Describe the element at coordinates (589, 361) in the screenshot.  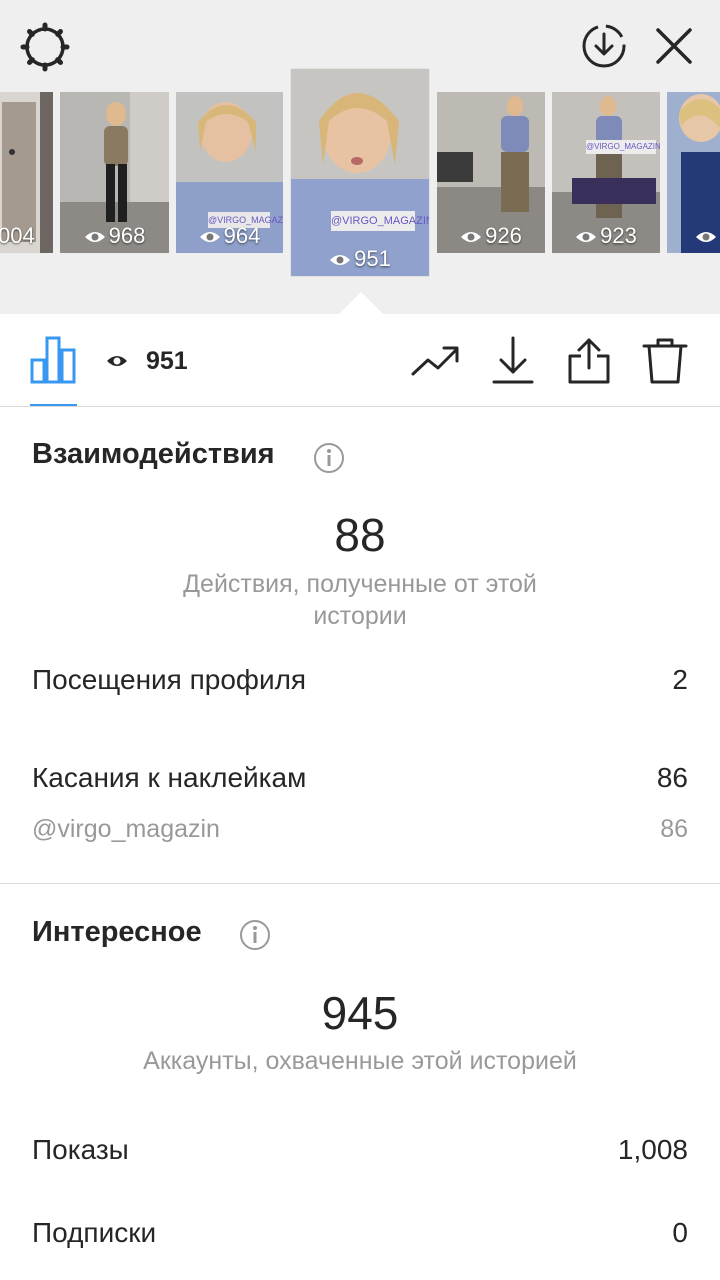
I see `share-icon` at that location.